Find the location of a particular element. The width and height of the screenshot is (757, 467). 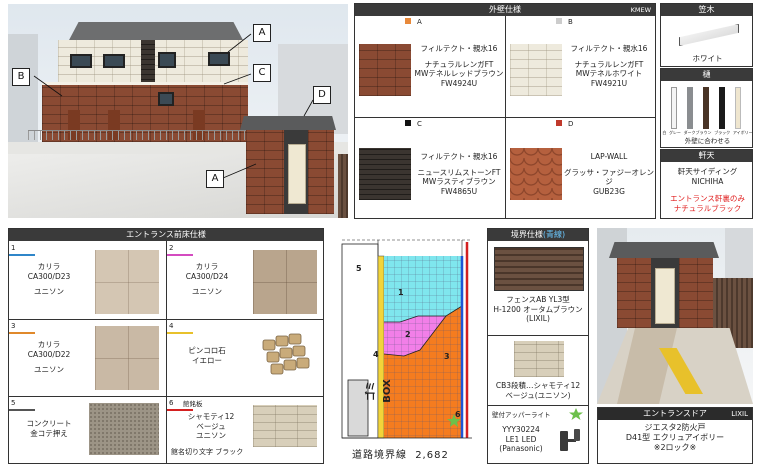

kasagi-panel: 笠木 ホワイト is located at coordinates (706, 35).